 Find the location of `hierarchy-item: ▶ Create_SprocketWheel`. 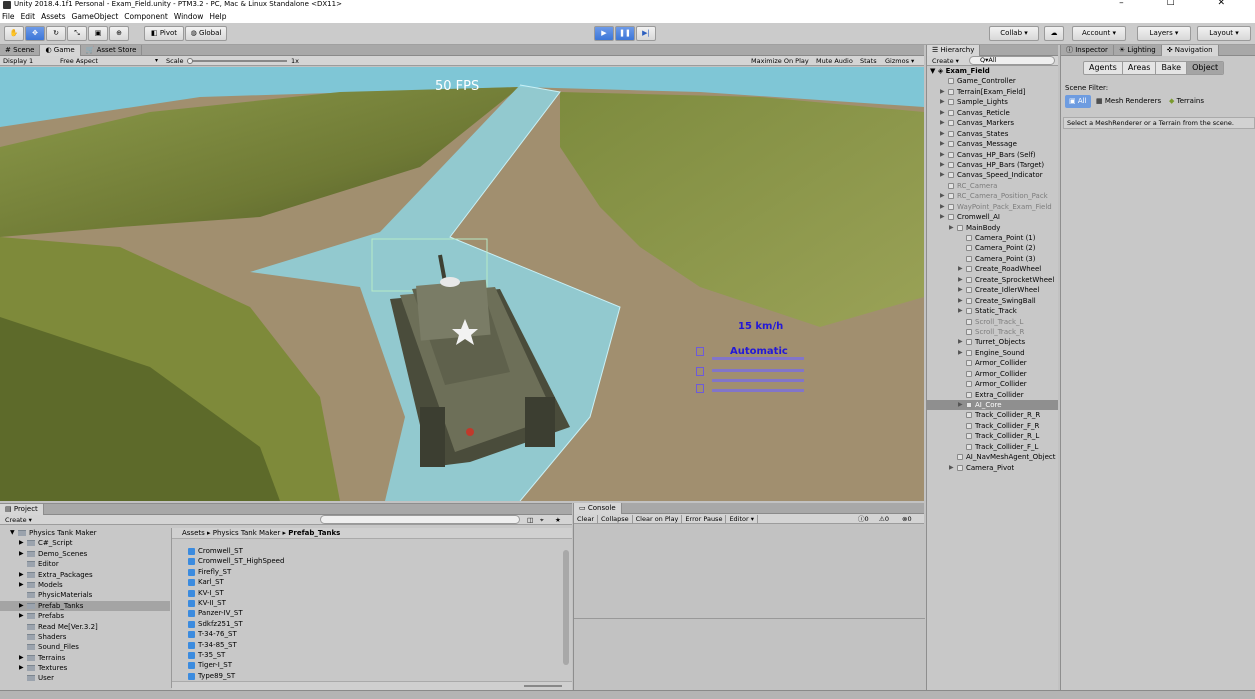

hierarchy-item: ▶ Create_SprocketWheel is located at coordinates (992, 280).